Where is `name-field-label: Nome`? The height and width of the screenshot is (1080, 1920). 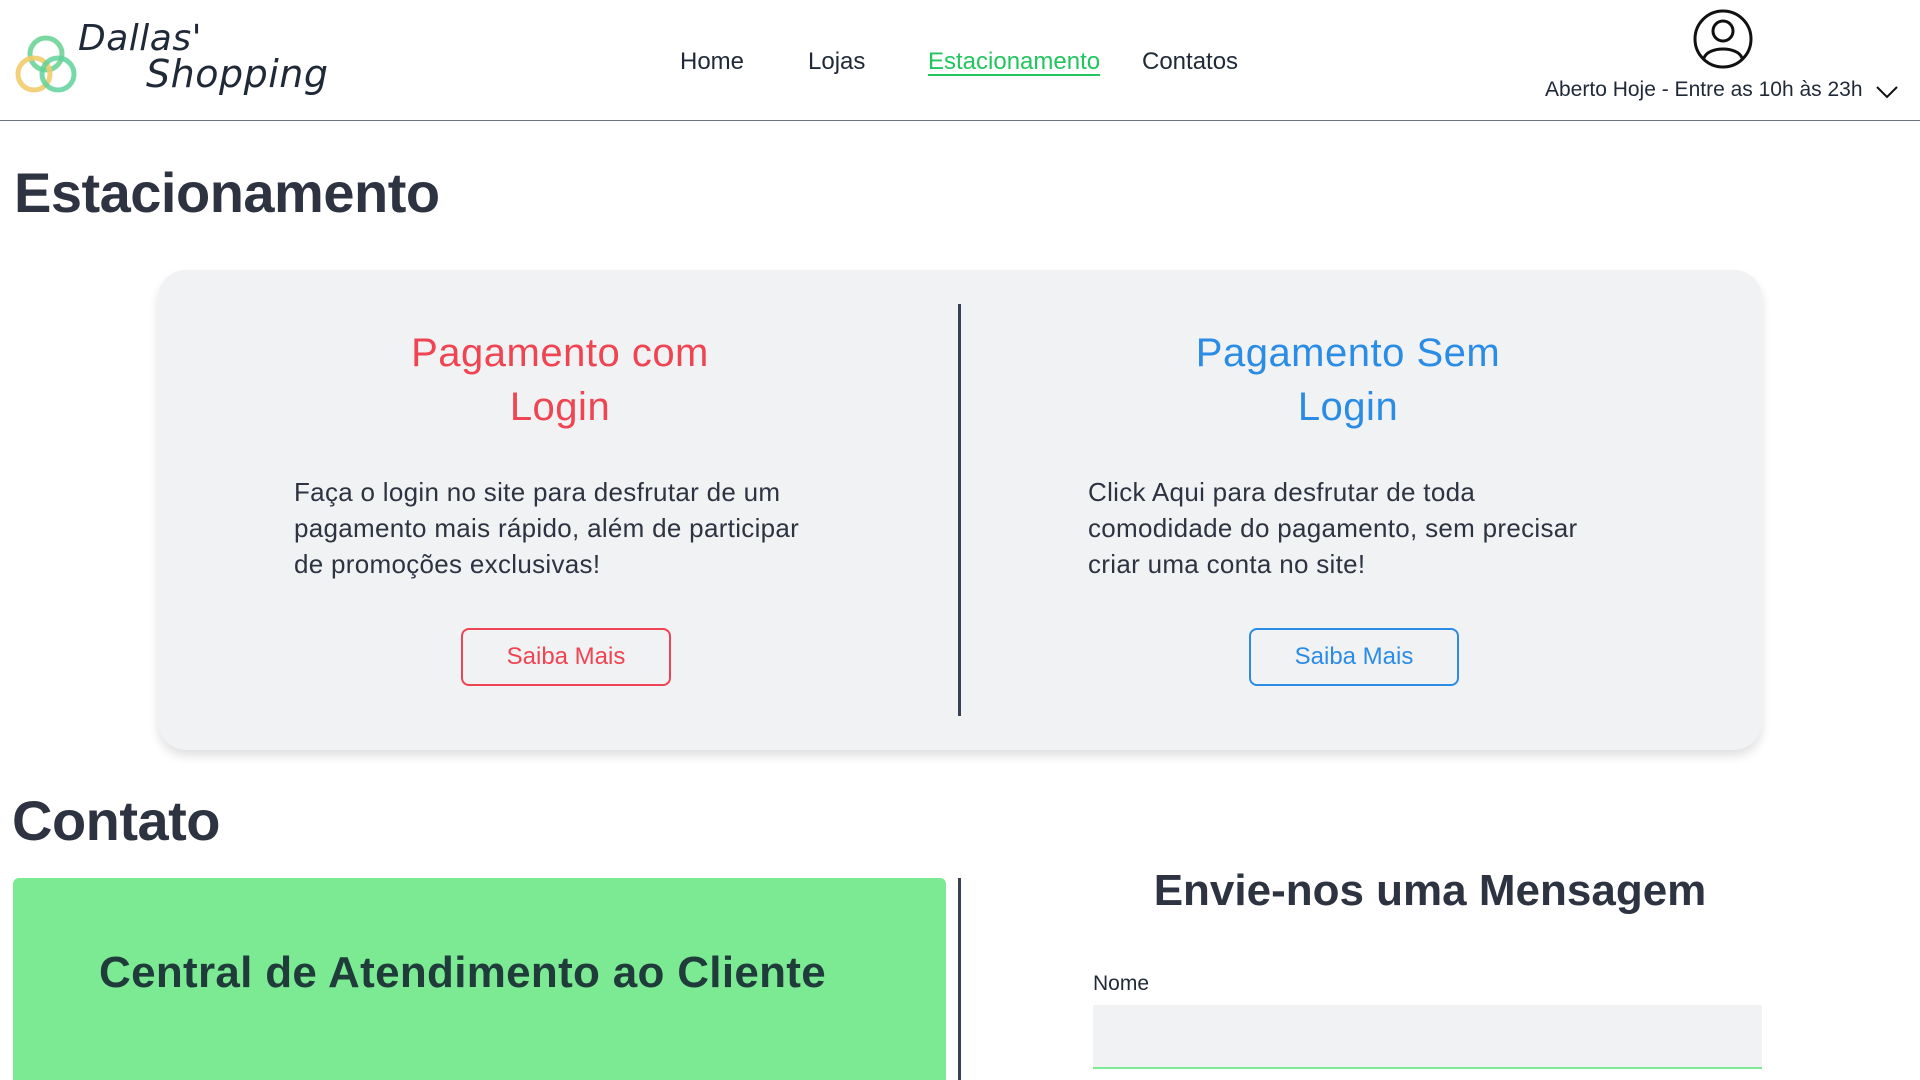 name-field-label: Nome is located at coordinates (1121, 983).